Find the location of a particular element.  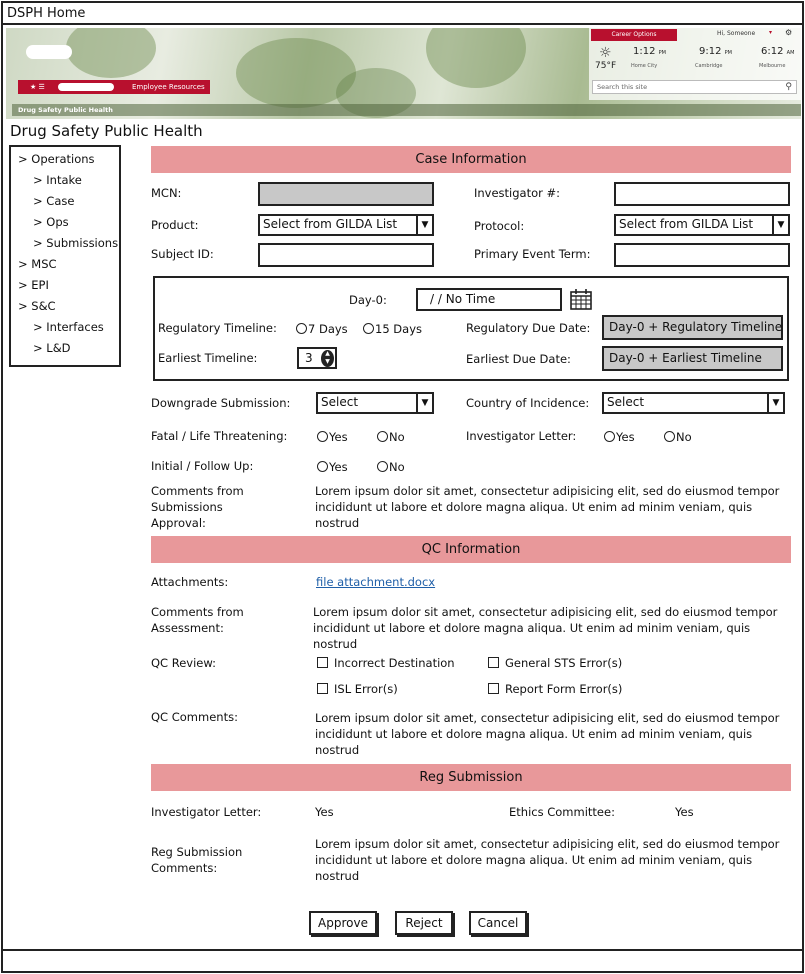

weather-temp: 75°F is located at coordinates (606, 66).